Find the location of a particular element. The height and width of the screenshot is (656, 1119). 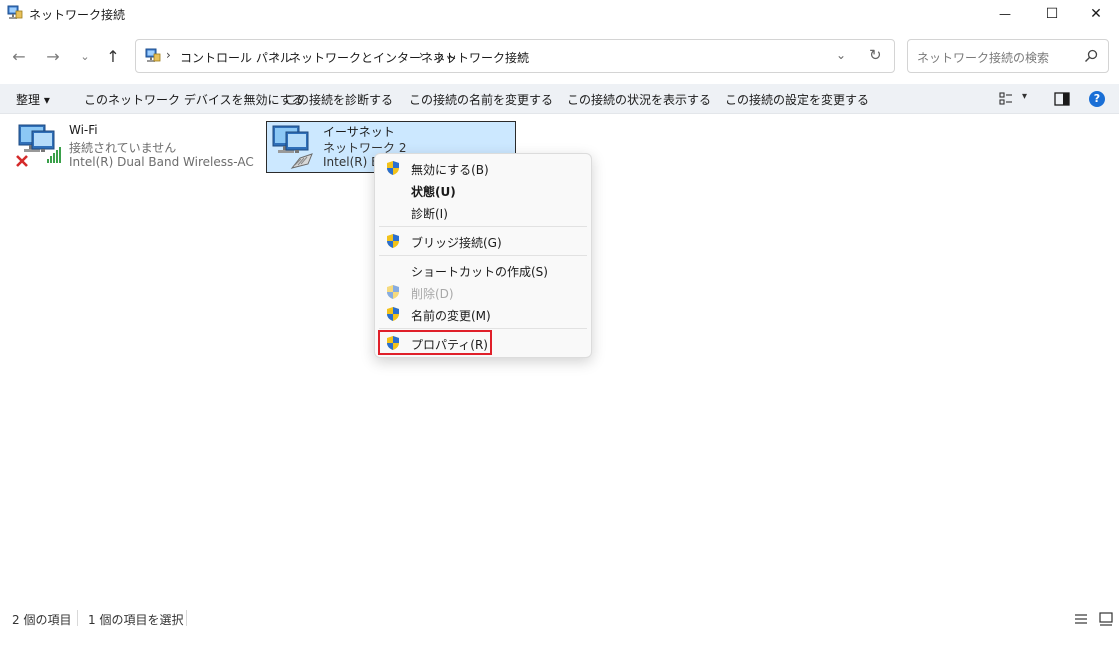

window-title: ネットワーク接続 is located at coordinates (77, 15).